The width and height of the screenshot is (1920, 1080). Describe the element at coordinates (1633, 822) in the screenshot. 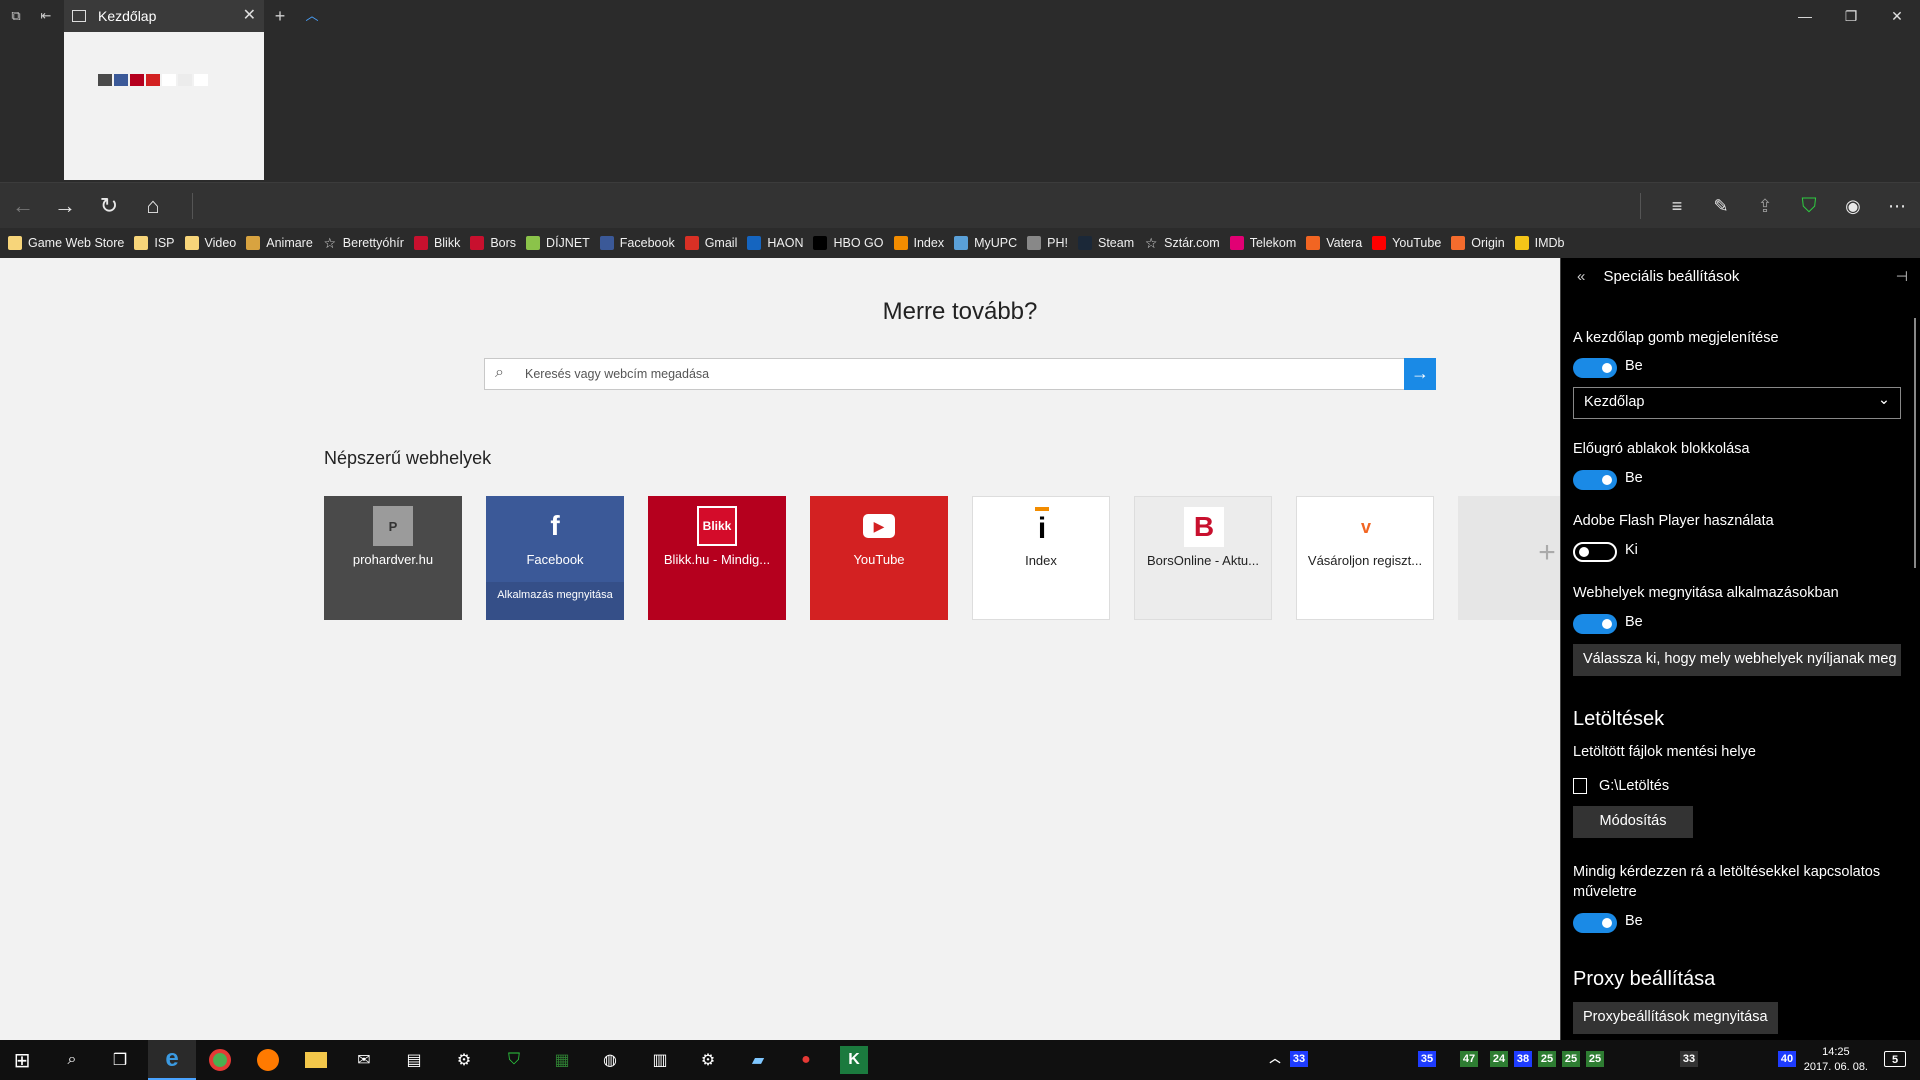

I see `change-button: Módosítás` at that location.